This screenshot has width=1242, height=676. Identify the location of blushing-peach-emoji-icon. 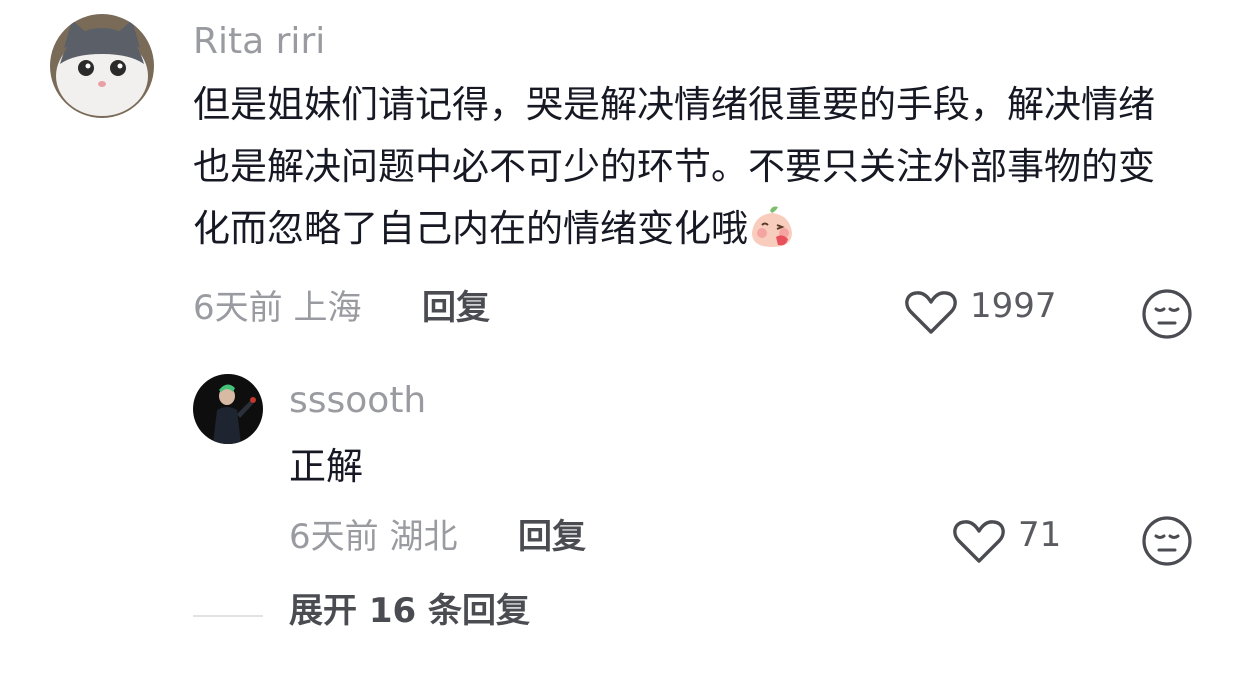
(772, 226).